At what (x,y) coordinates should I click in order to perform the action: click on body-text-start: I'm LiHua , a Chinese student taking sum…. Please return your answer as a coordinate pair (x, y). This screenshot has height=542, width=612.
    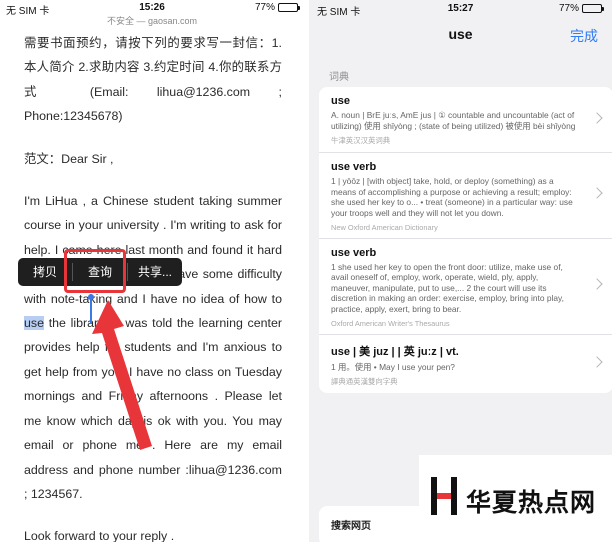
    Looking at the image, I should click on (153, 250).